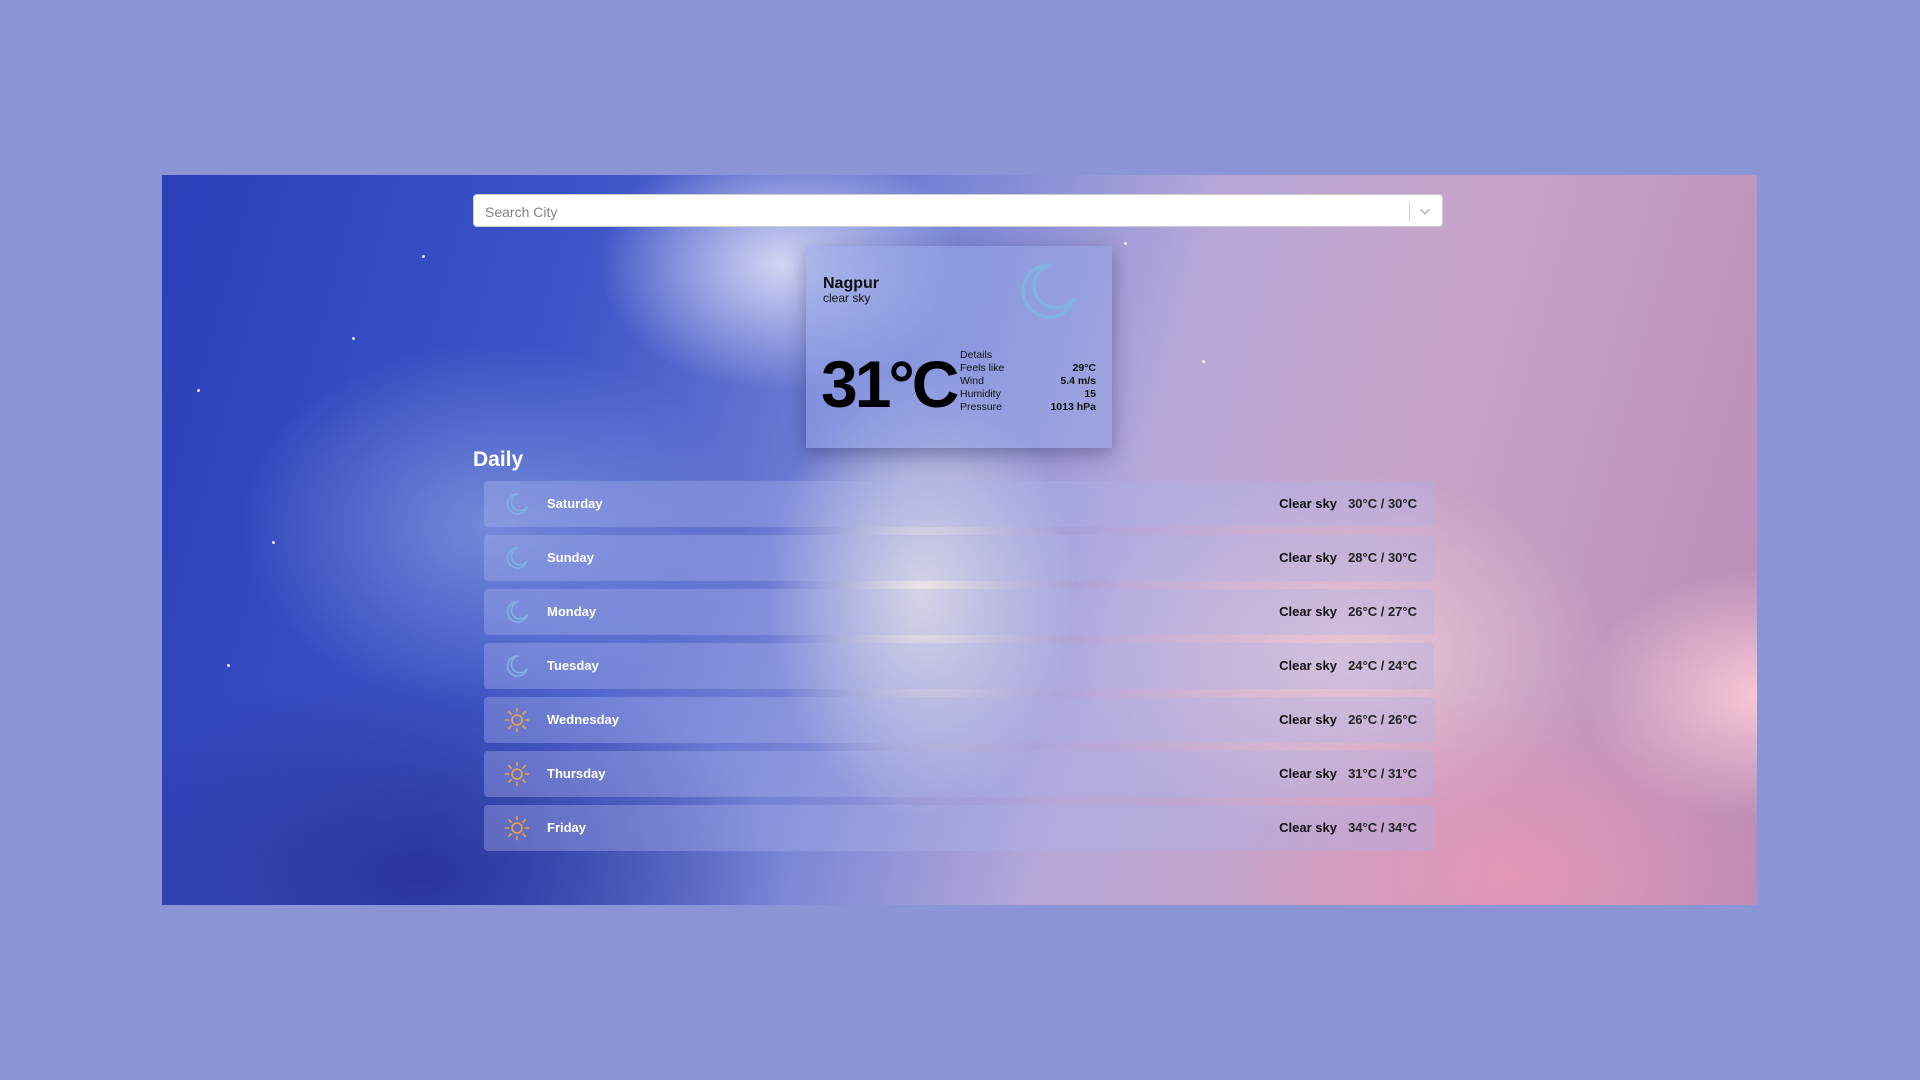  What do you see at coordinates (890, 384) in the screenshot?
I see `current-temperature: 31°C` at bounding box center [890, 384].